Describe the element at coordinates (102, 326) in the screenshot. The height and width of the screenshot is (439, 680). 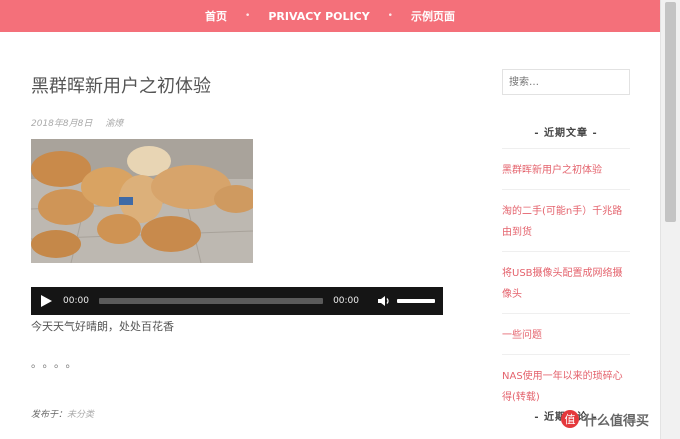
I see `post-body-text: 今天天气好晴朗，处处百花香` at that location.